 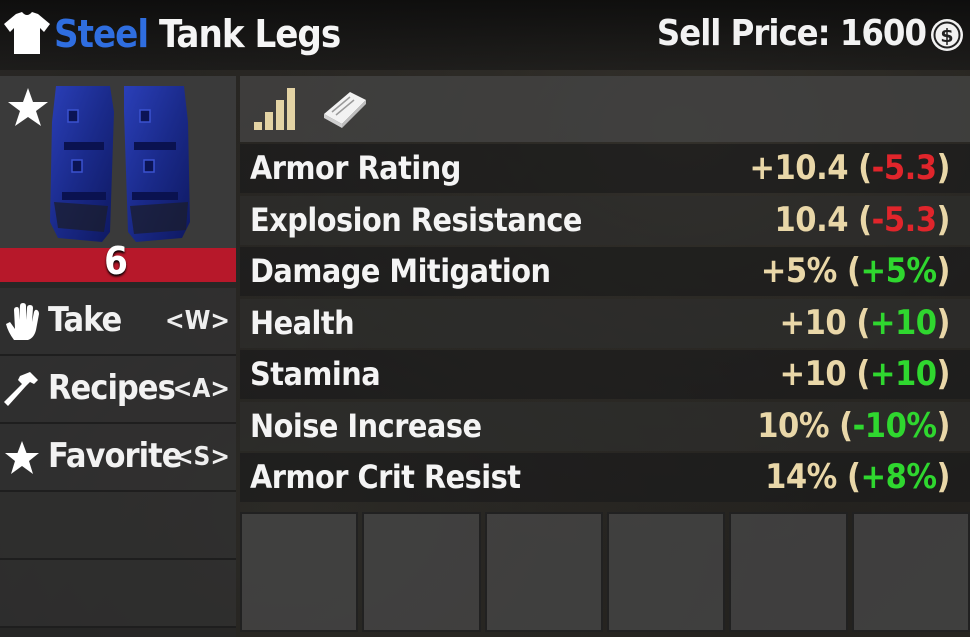 I want to click on sell-price: Sell Price: 1600, so click(x=791, y=33).